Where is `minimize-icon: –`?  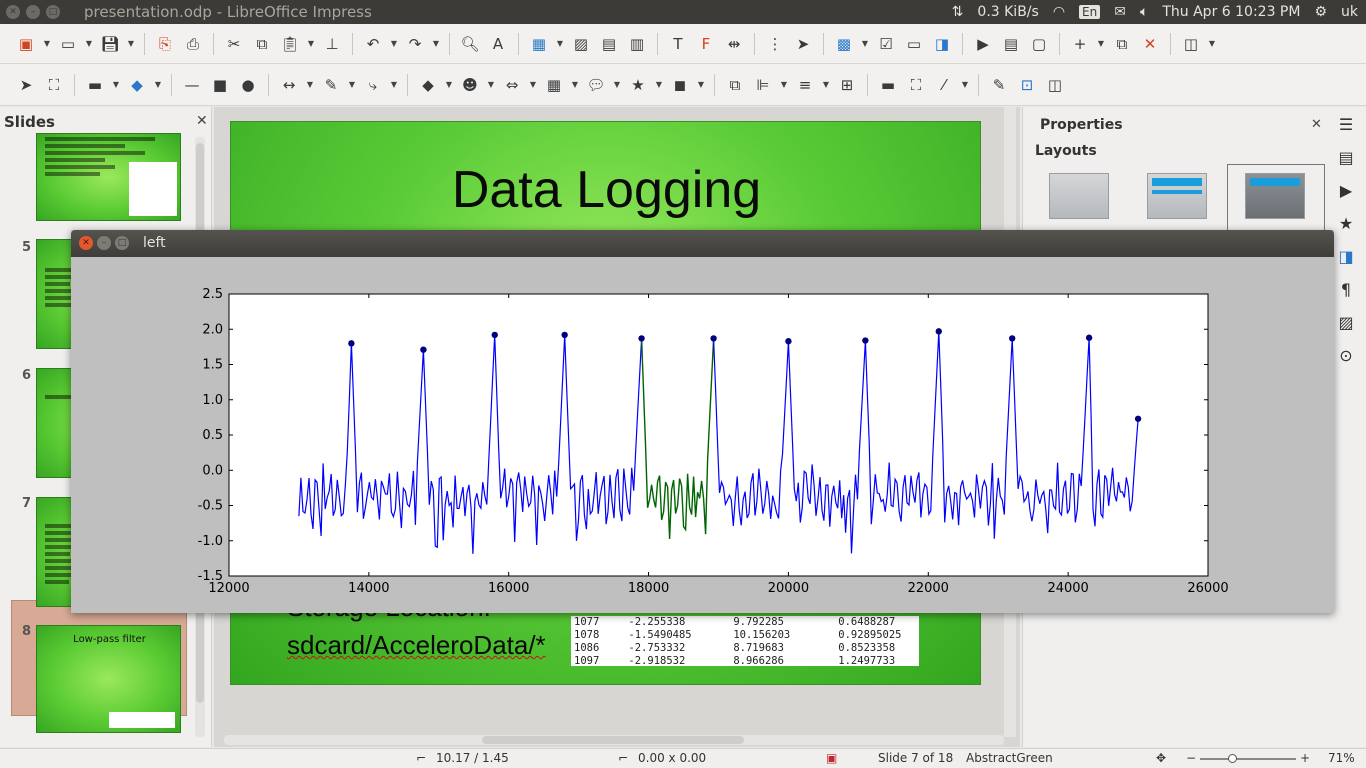
minimize-icon: – is located at coordinates (104, 243).